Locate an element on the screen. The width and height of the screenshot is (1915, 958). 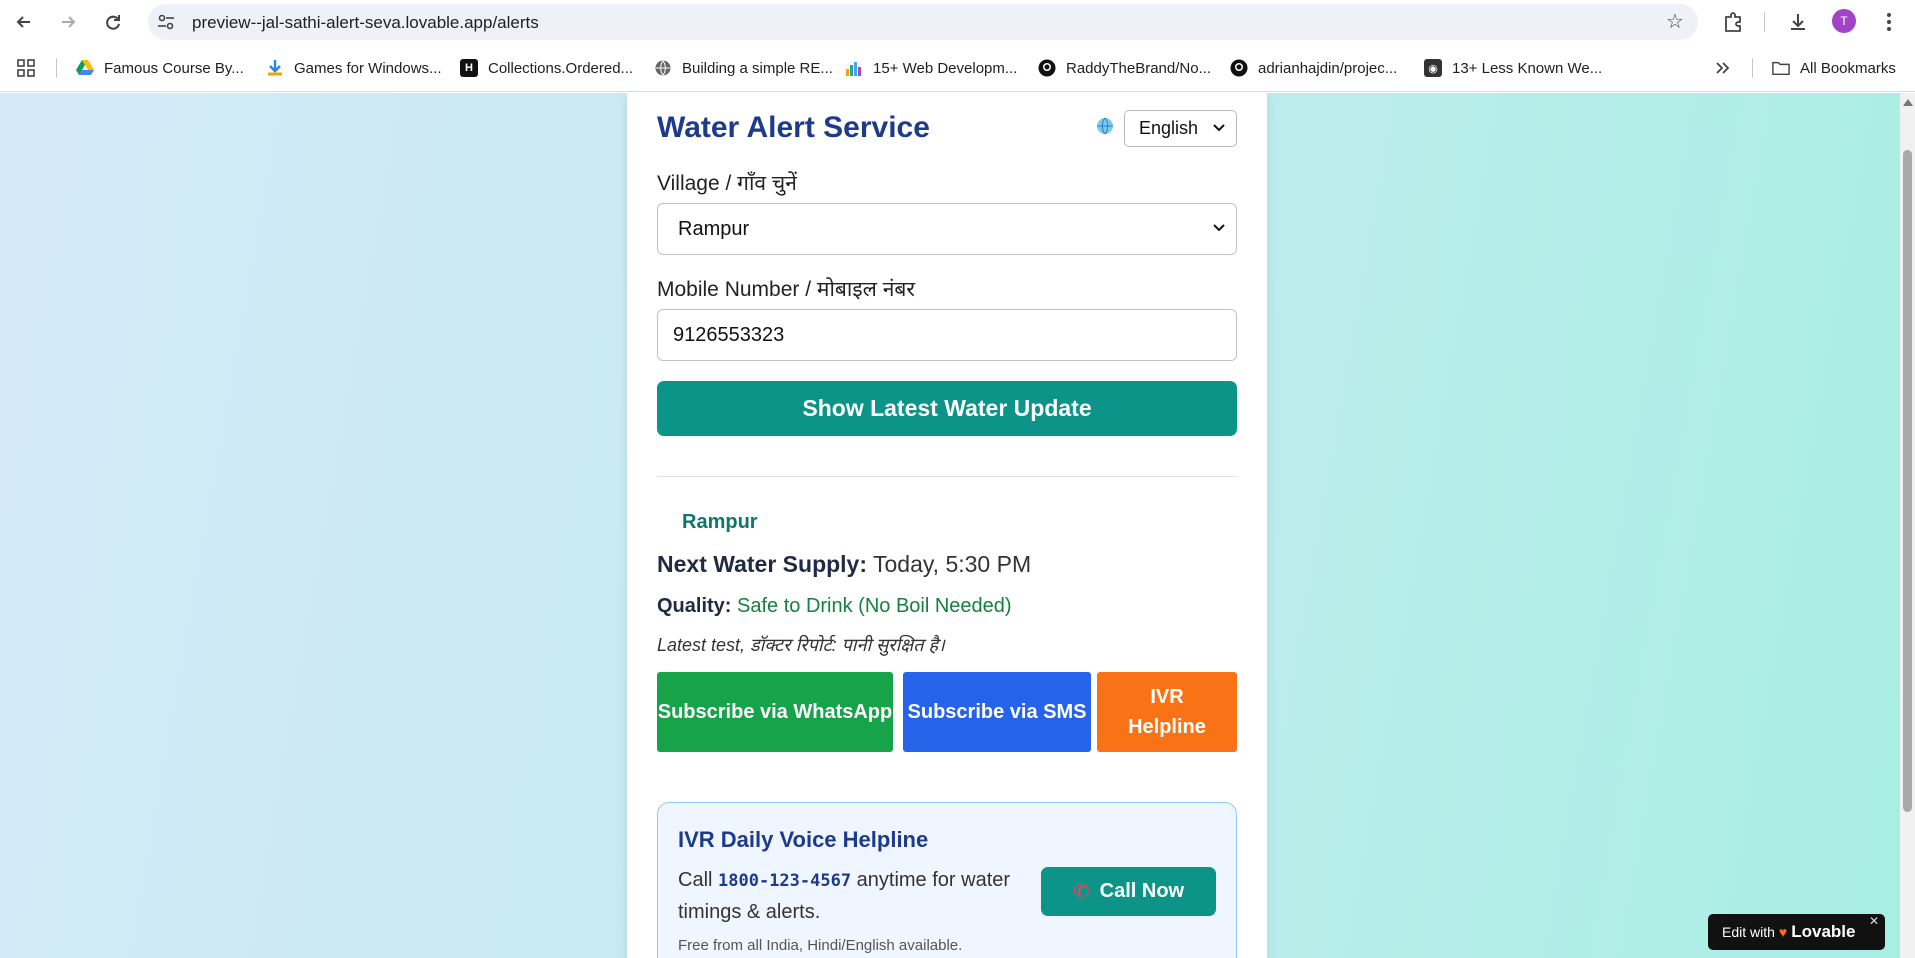
village-value: Rampur is located at coordinates (714, 228).